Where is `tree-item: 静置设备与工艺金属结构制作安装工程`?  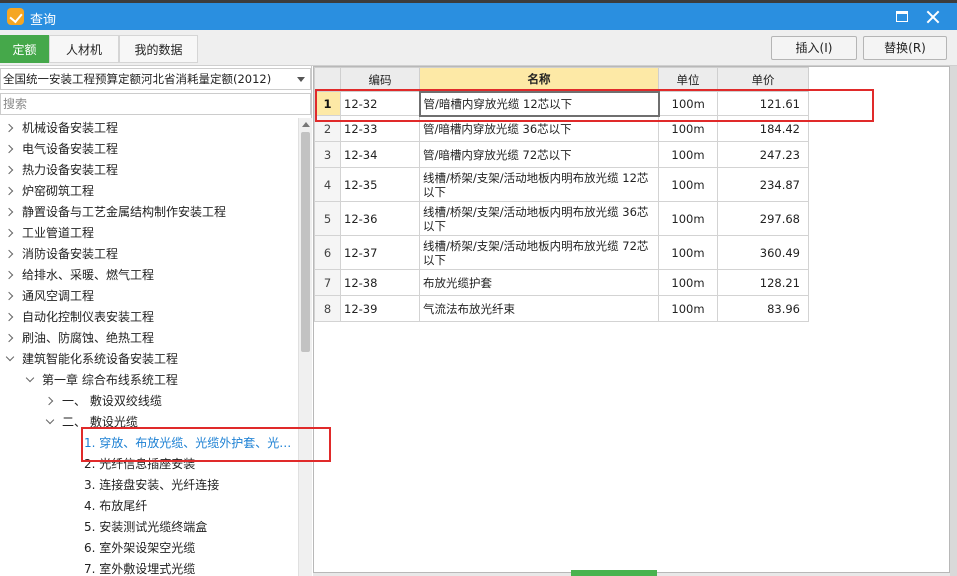 tree-item: 静置设备与工艺金属结构制作安装工程 is located at coordinates (149, 212).